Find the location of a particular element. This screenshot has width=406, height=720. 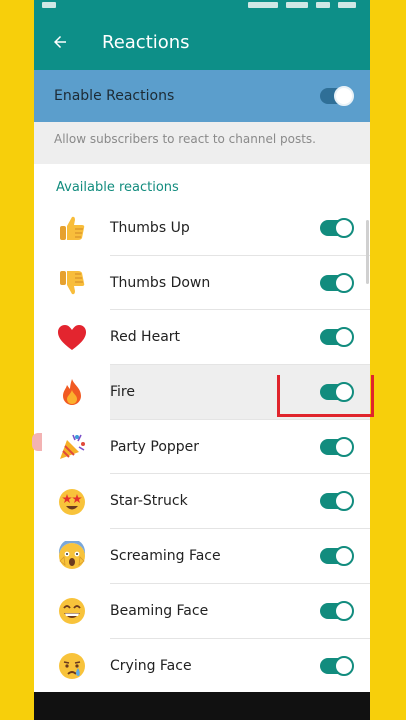

reaction-item-red-heart: Red Heart is located at coordinates (202, 338).